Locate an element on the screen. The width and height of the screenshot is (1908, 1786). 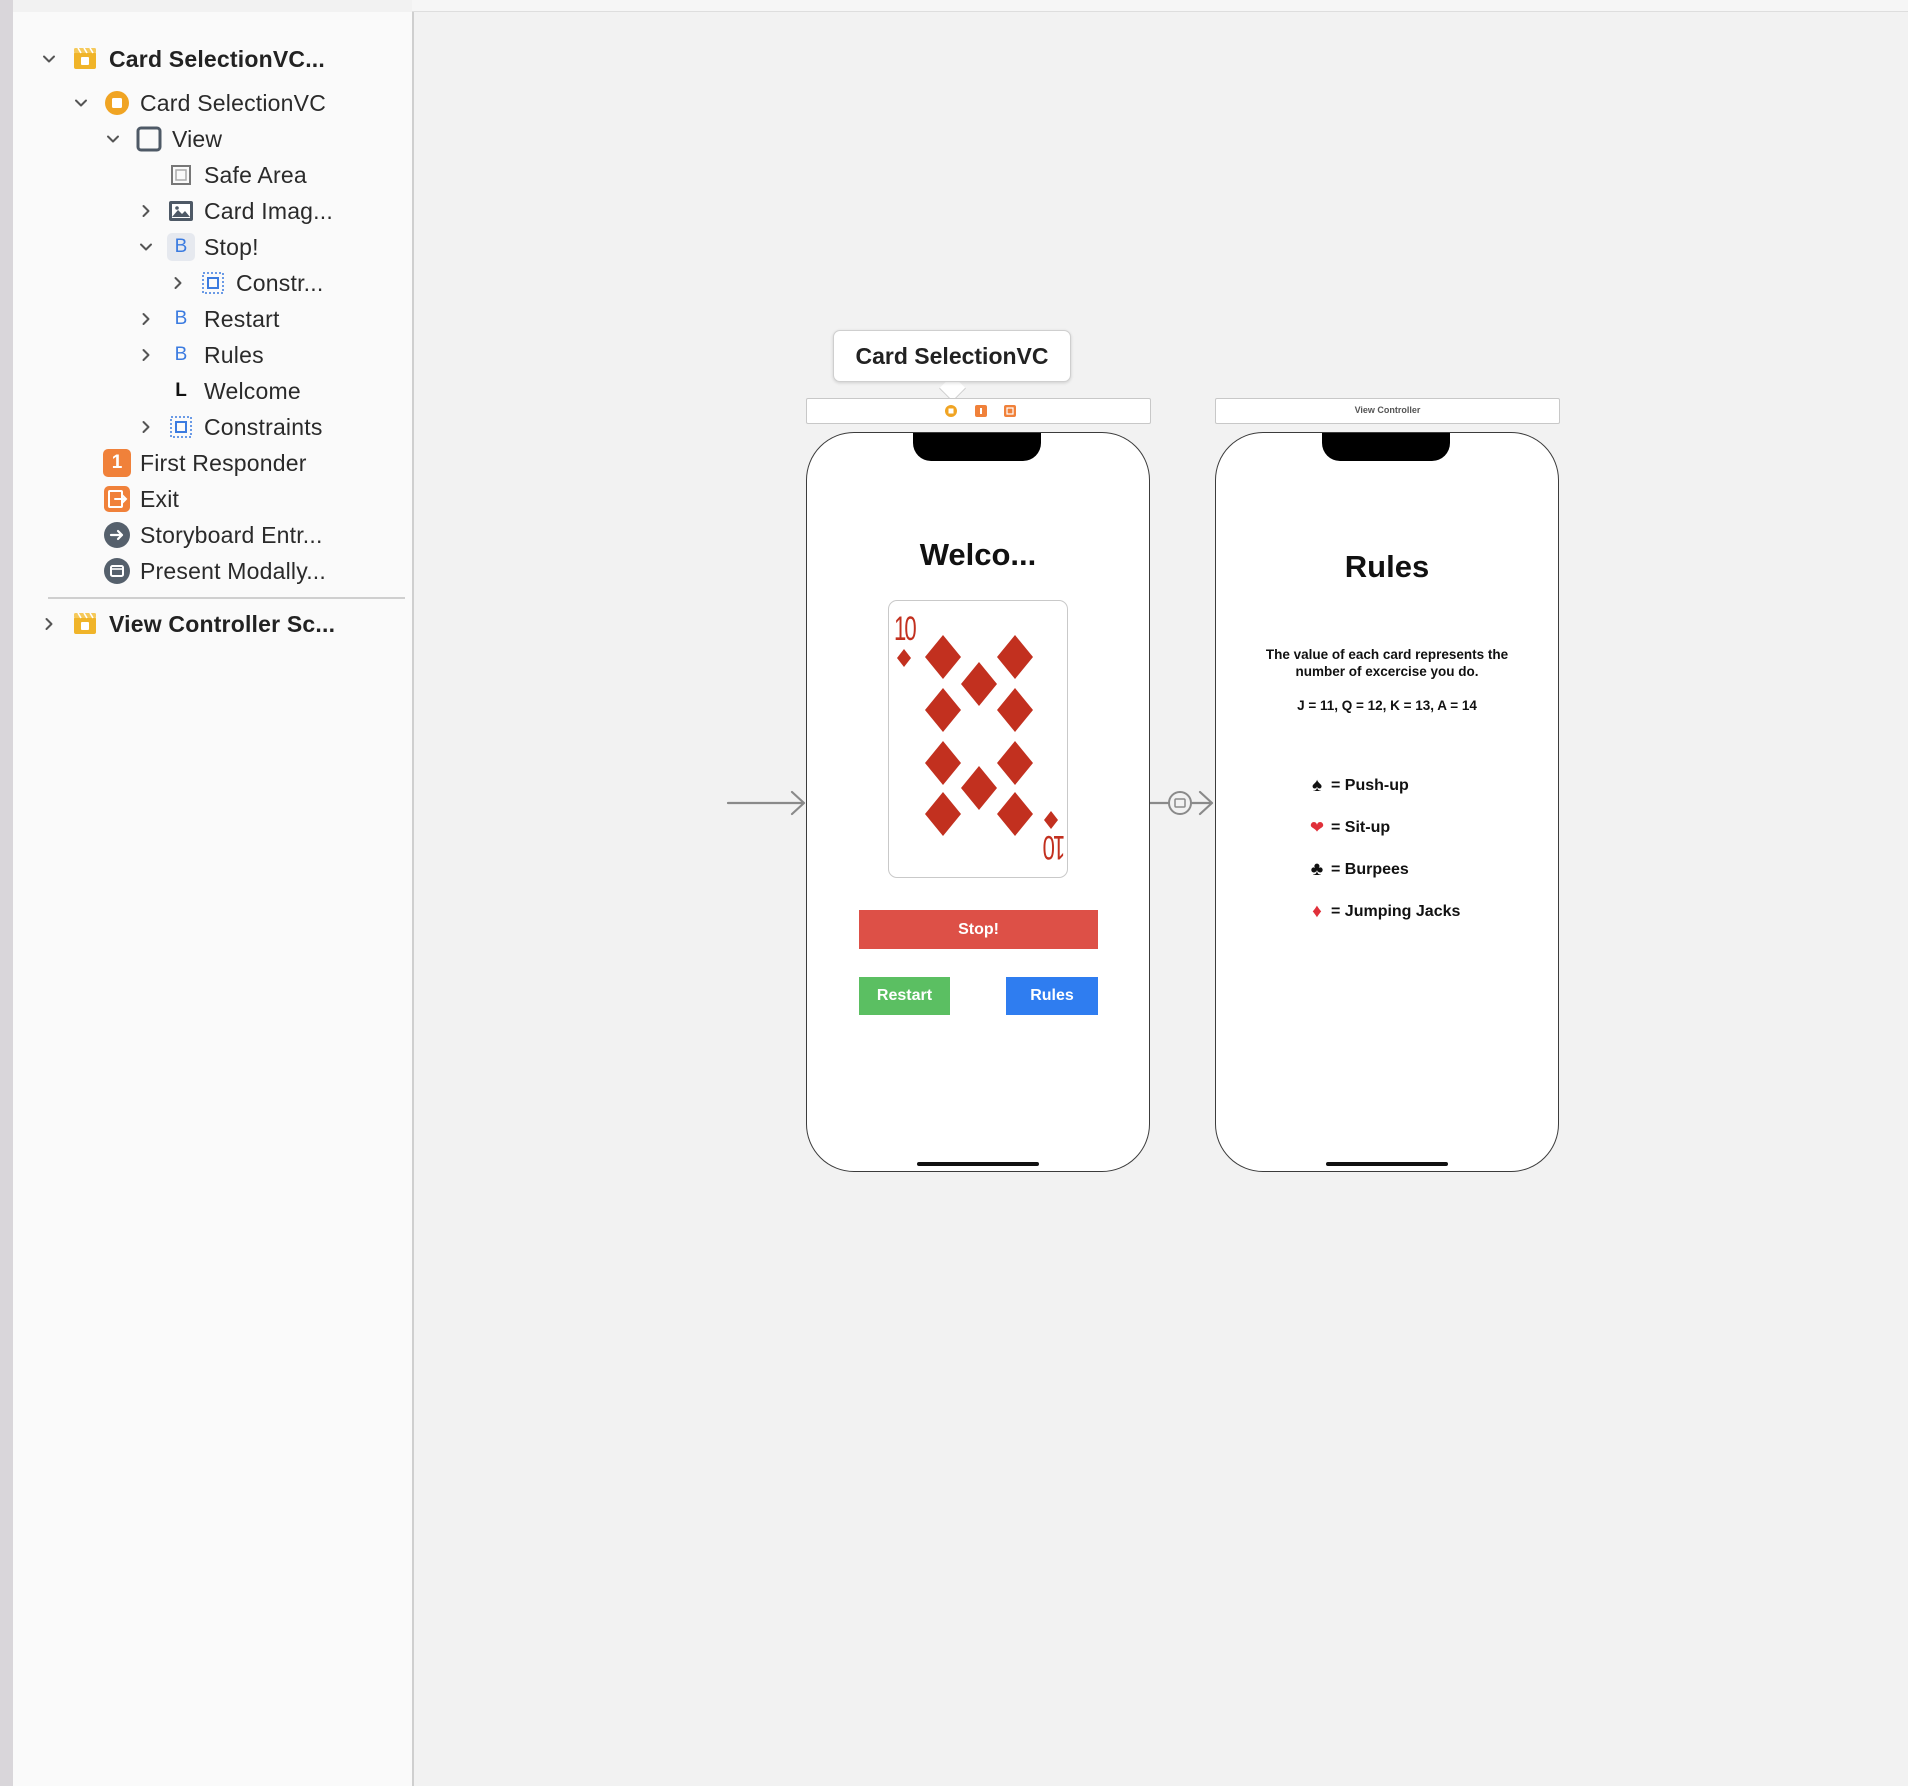
view-icon is located at coordinates (149, 139).